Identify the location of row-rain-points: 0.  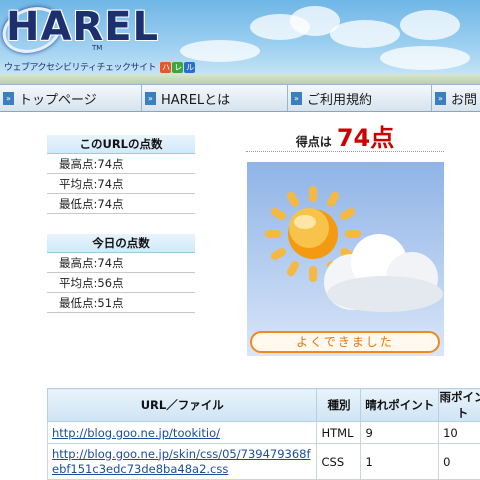
(459, 461).